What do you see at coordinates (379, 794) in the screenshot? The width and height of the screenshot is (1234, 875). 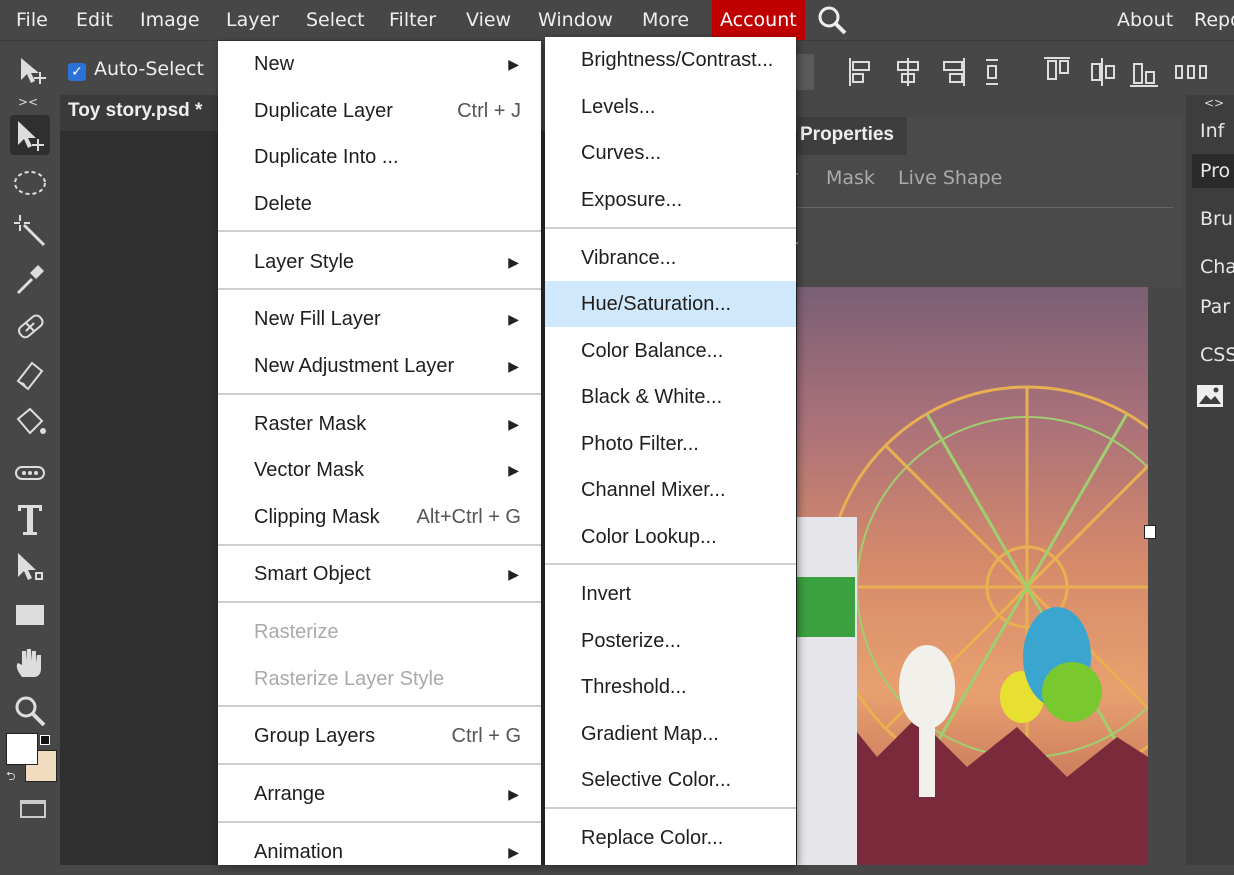 I see `menu-item-arrange: Arrange ▶` at bounding box center [379, 794].